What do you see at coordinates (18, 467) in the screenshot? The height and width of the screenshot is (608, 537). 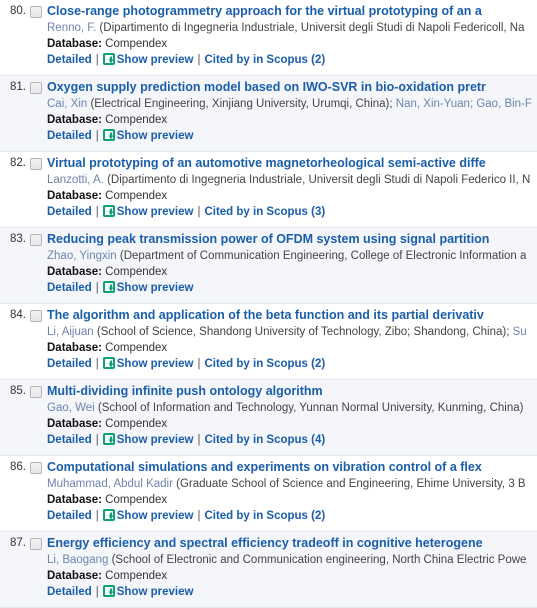 I see `result-index: 86.` at bounding box center [18, 467].